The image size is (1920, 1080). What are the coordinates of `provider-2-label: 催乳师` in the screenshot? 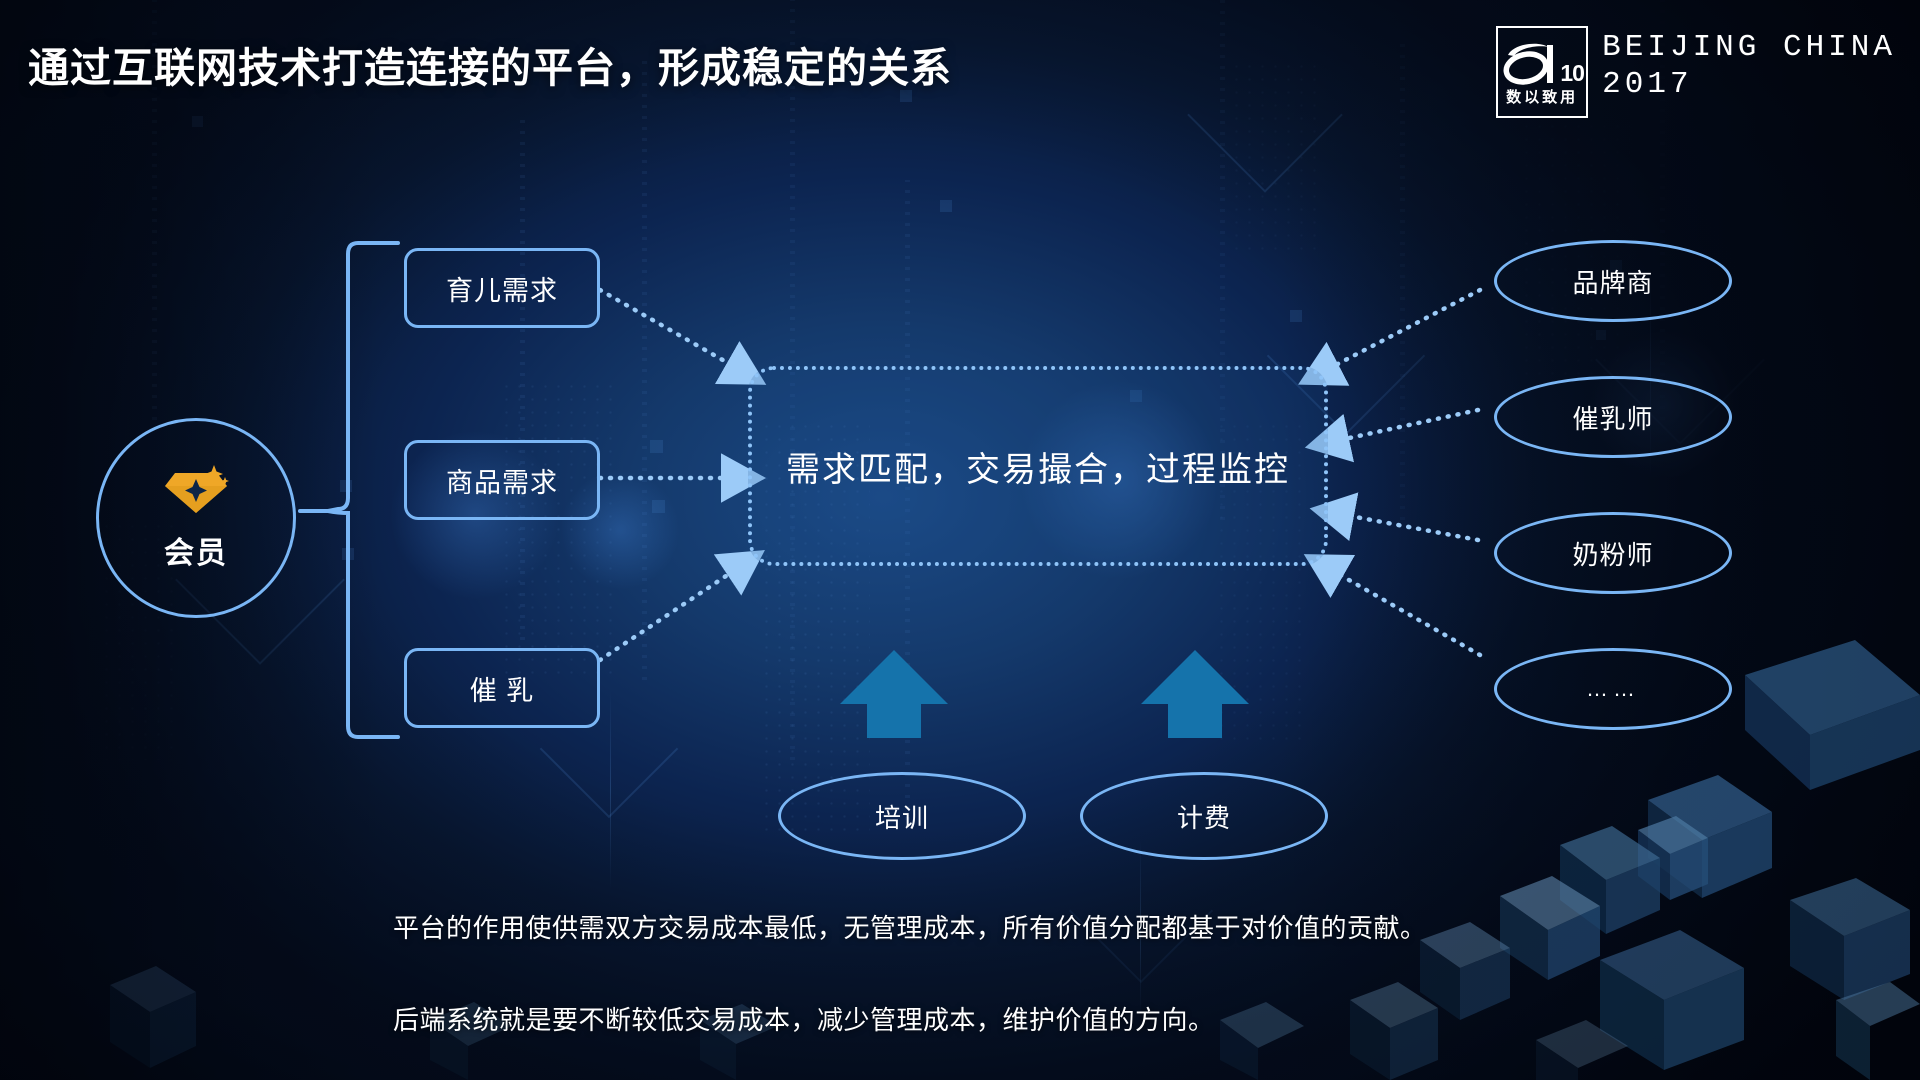 It's located at (1613, 418).